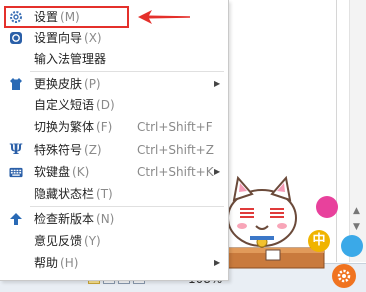 This screenshot has width=366, height=292. I want to click on psi-icon: Ψ, so click(16, 150).